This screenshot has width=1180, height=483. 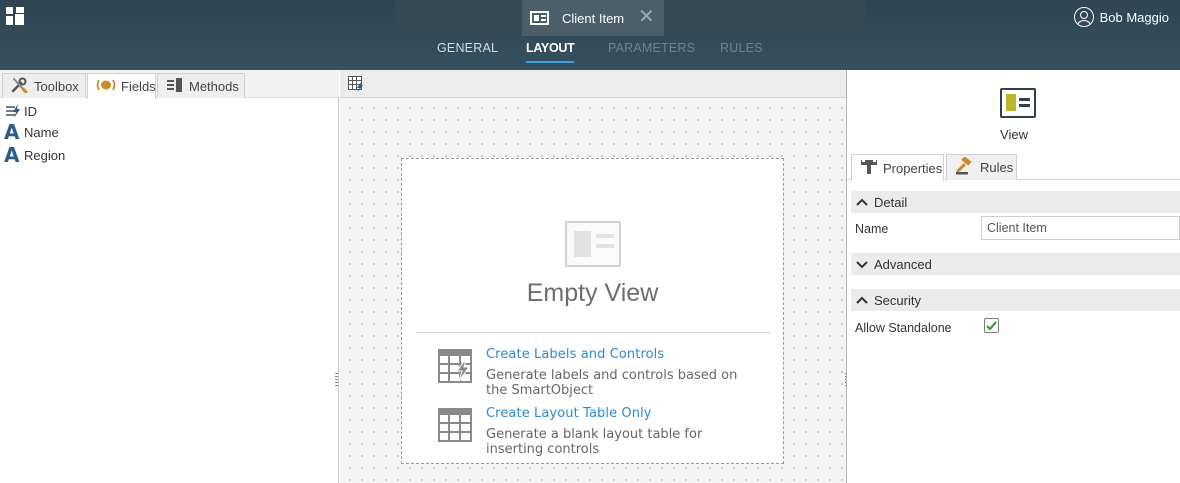 What do you see at coordinates (15, 16) in the screenshot?
I see `app-launcher-icon` at bounding box center [15, 16].